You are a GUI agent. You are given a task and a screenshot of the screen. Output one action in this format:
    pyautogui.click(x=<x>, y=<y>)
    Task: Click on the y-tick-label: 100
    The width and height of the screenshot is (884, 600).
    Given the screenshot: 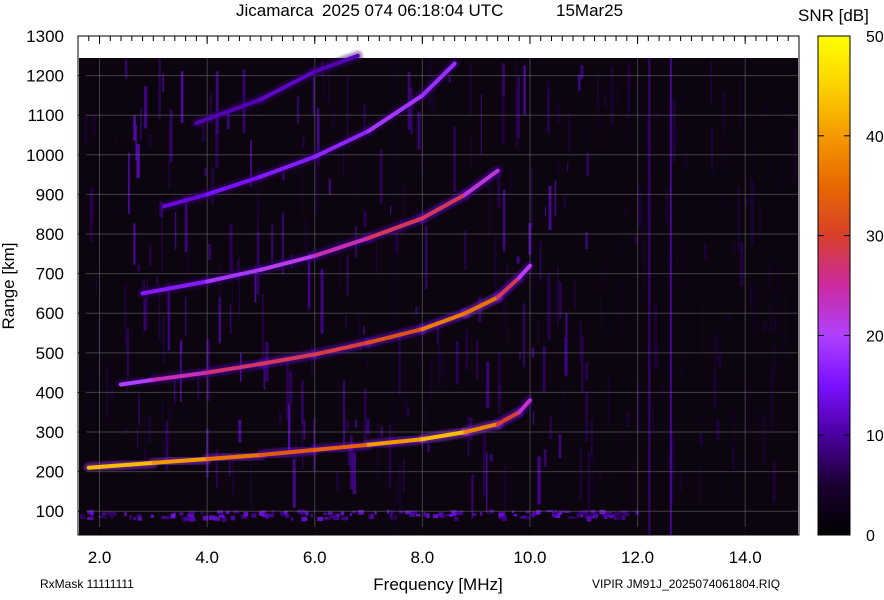 What is the action you would take?
    pyautogui.click(x=50, y=511)
    